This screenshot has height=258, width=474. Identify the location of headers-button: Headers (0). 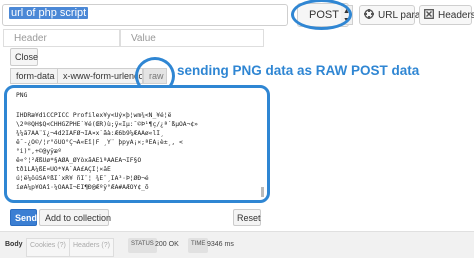
(446, 15).